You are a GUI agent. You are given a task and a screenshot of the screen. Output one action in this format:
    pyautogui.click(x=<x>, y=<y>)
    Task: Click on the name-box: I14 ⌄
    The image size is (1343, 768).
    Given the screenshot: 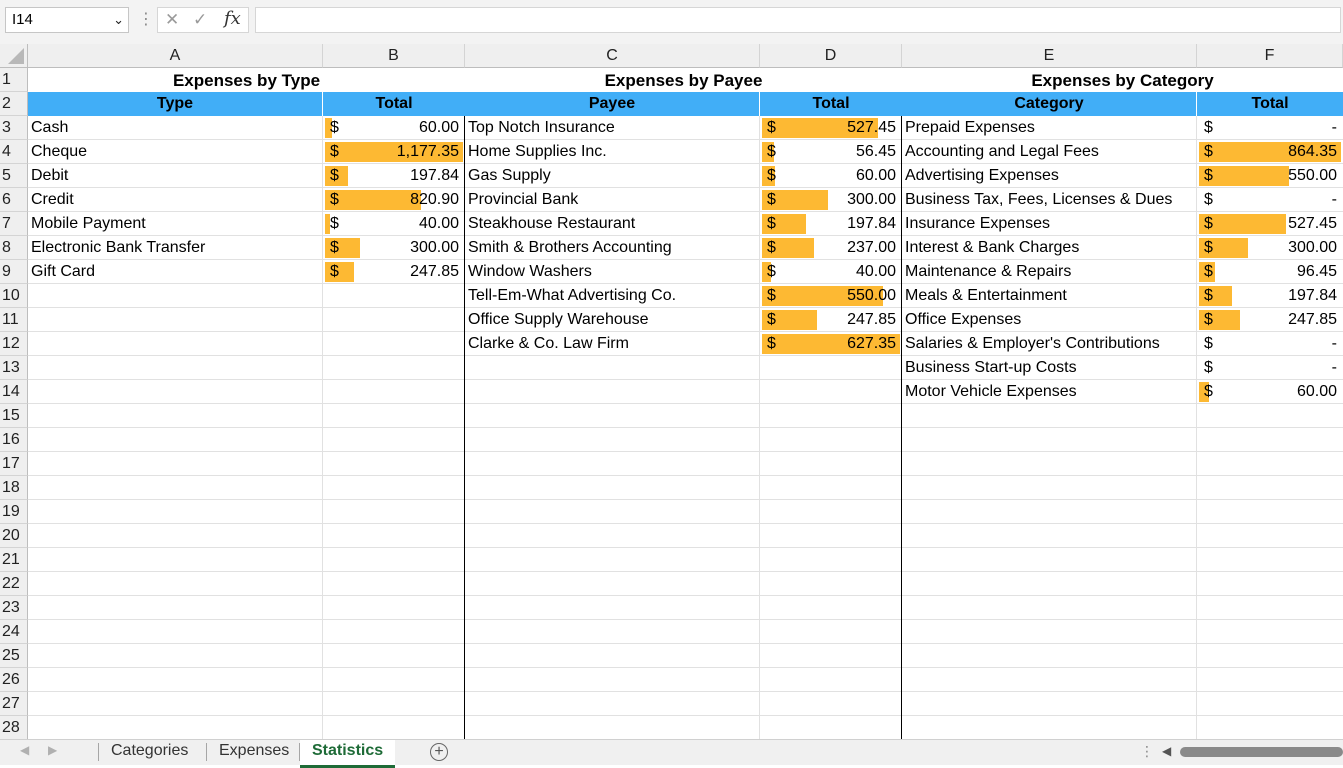 What is the action you would take?
    pyautogui.click(x=67, y=20)
    